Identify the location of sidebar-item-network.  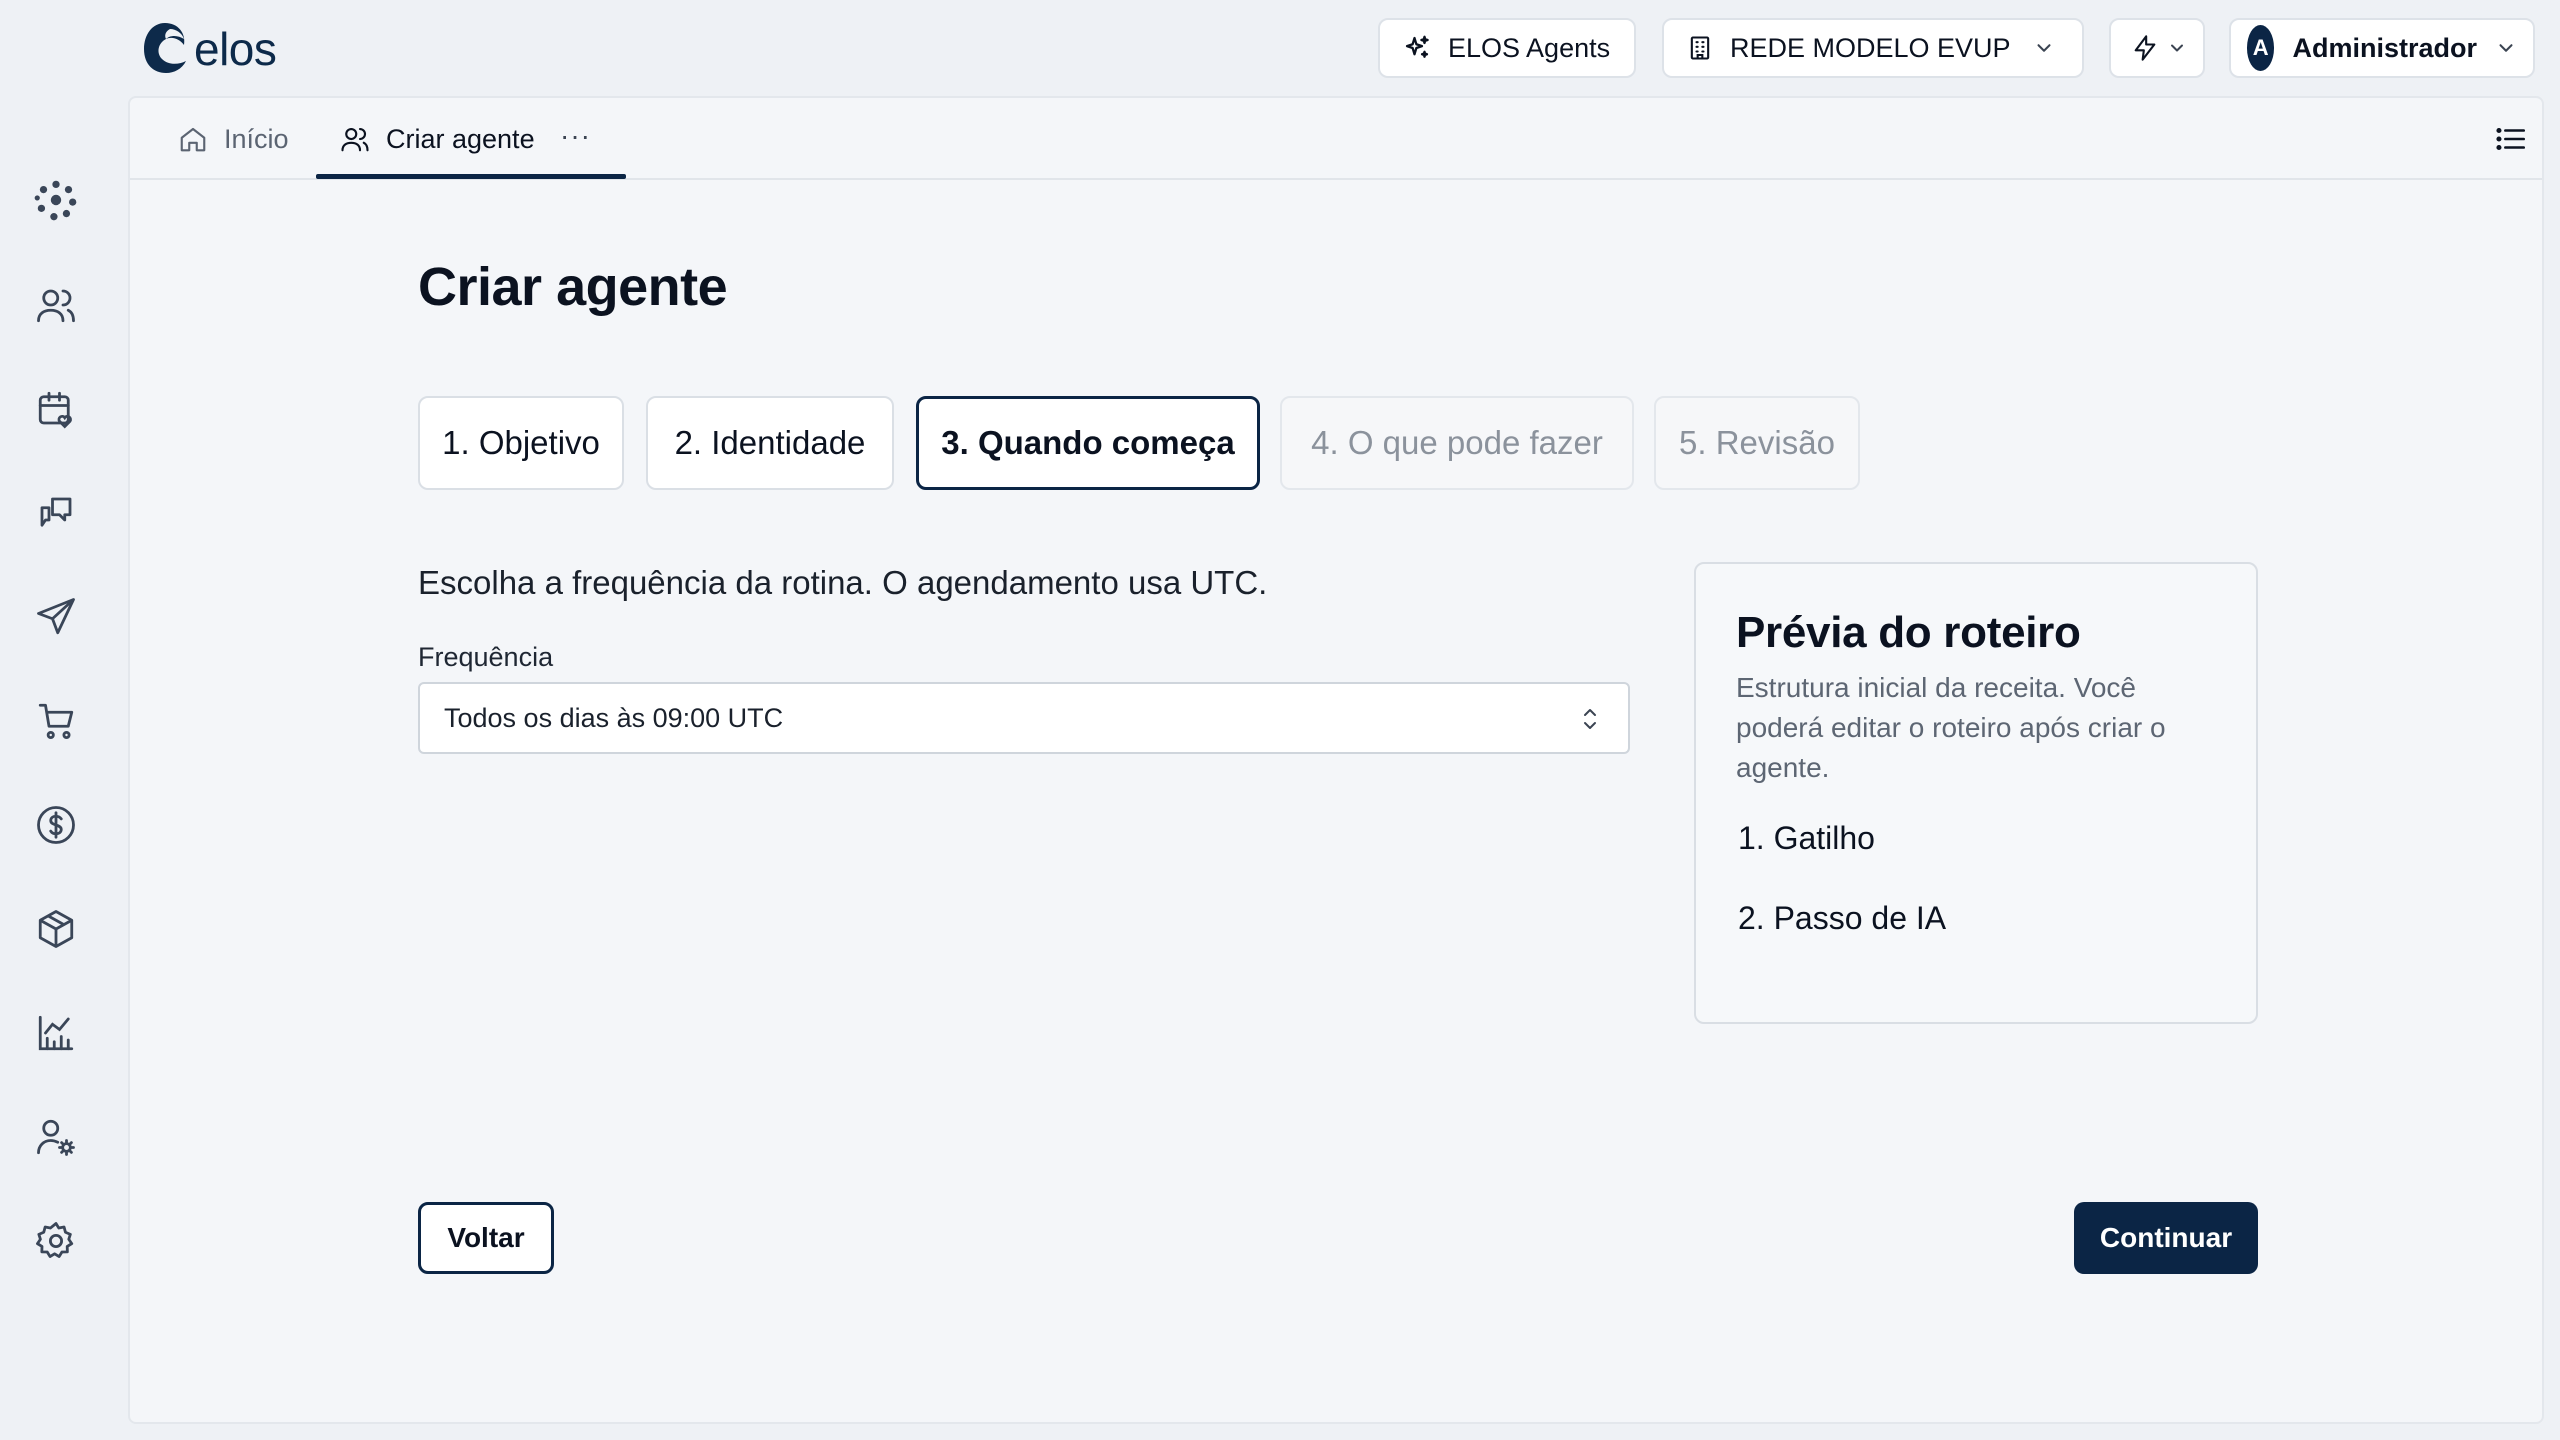
(56, 200).